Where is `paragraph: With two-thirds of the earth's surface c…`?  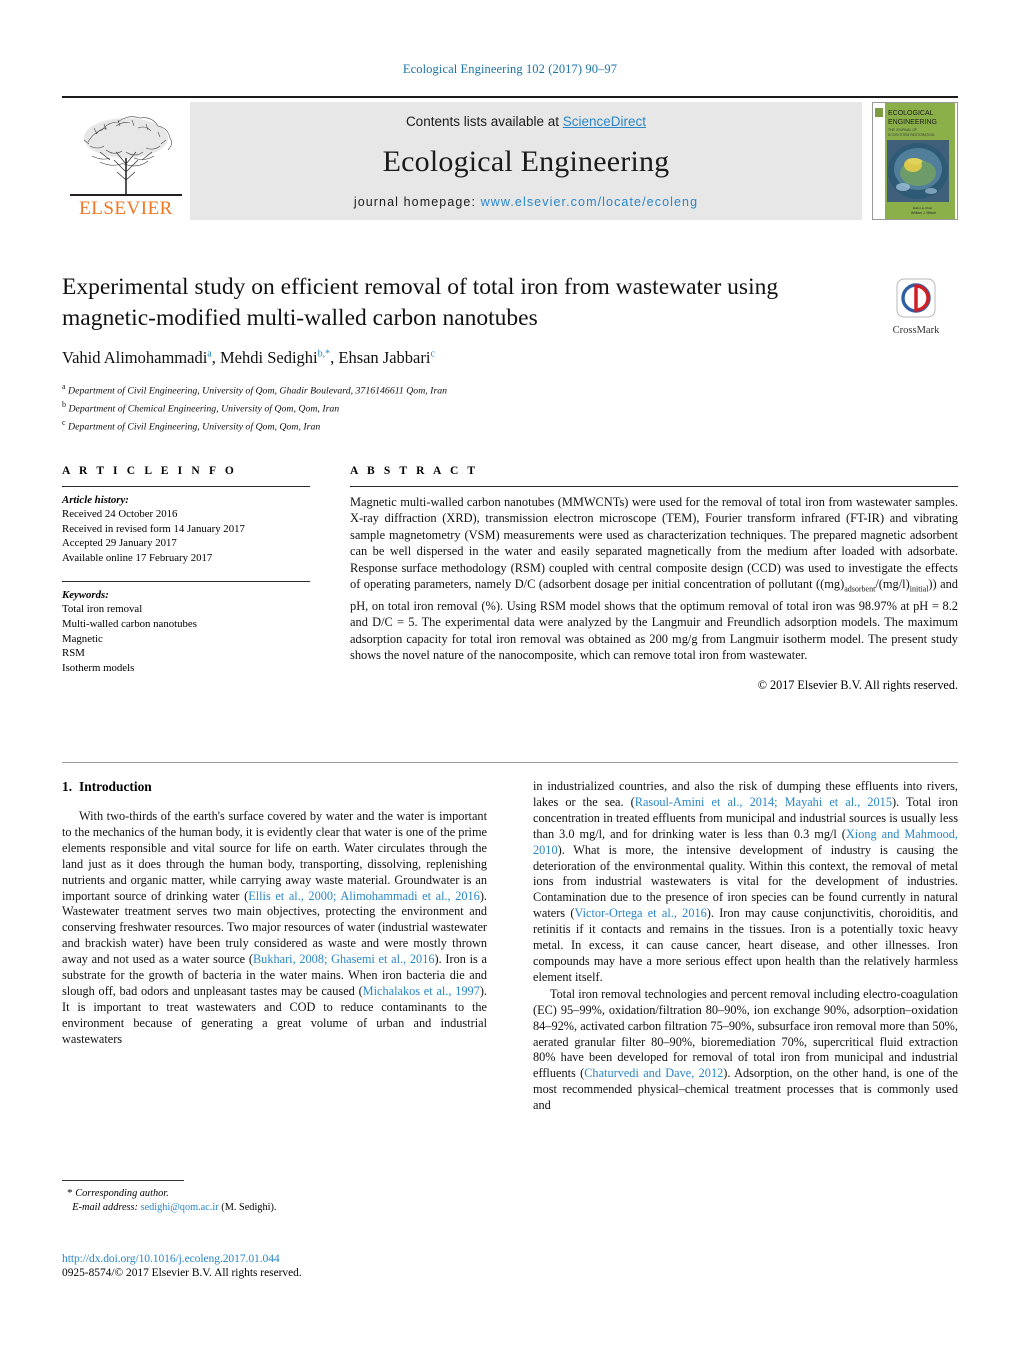 paragraph: With two-thirds of the earth's surface c… is located at coordinates (274, 928).